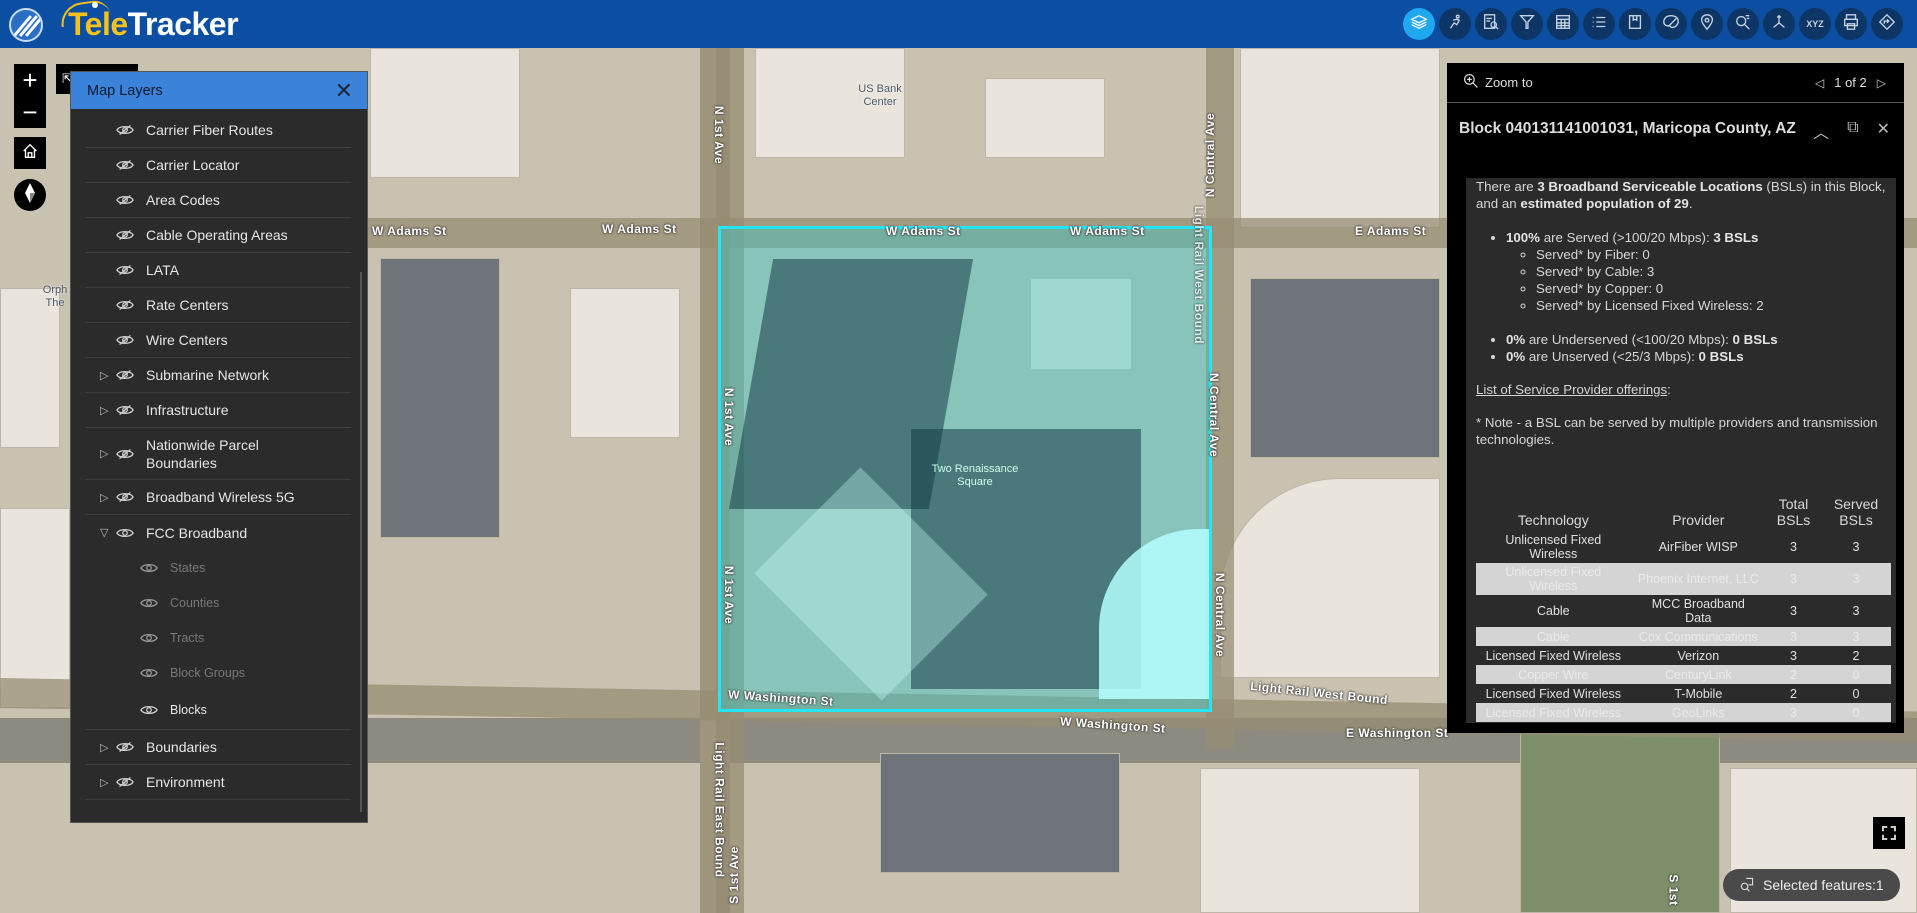  What do you see at coordinates (1571, 389) in the screenshot?
I see `service-provider-offerings-link: List of Service Provider offerings` at bounding box center [1571, 389].